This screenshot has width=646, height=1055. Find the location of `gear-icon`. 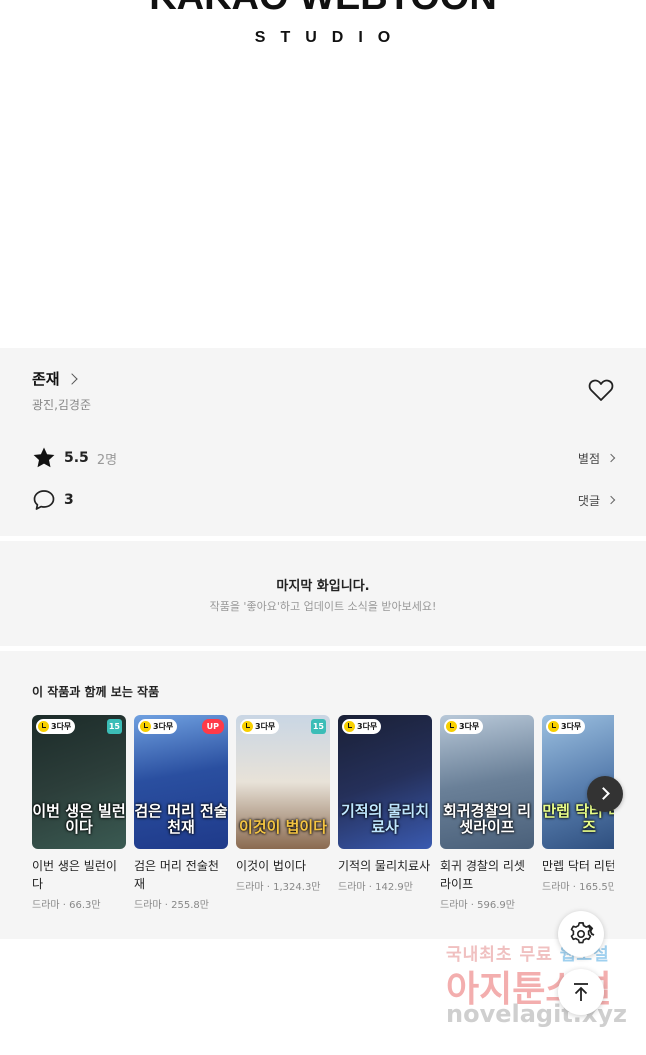

gear-icon is located at coordinates (582, 933).